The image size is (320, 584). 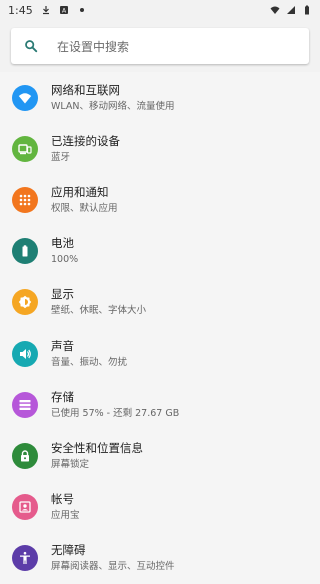 I want to click on devices-icon, so click(x=25, y=148).